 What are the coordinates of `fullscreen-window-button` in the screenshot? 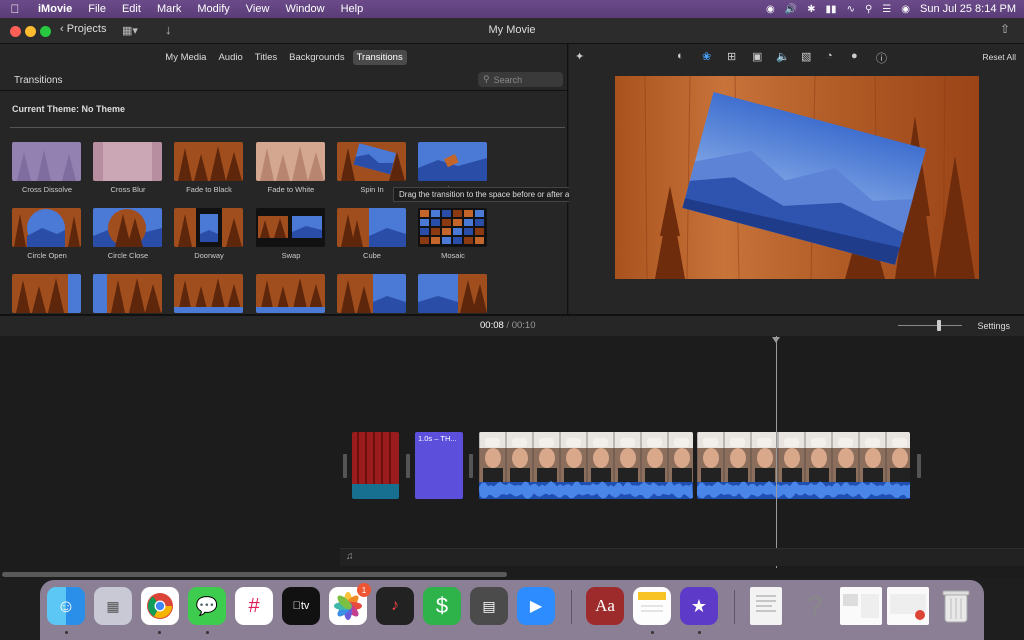 It's located at (45, 31).